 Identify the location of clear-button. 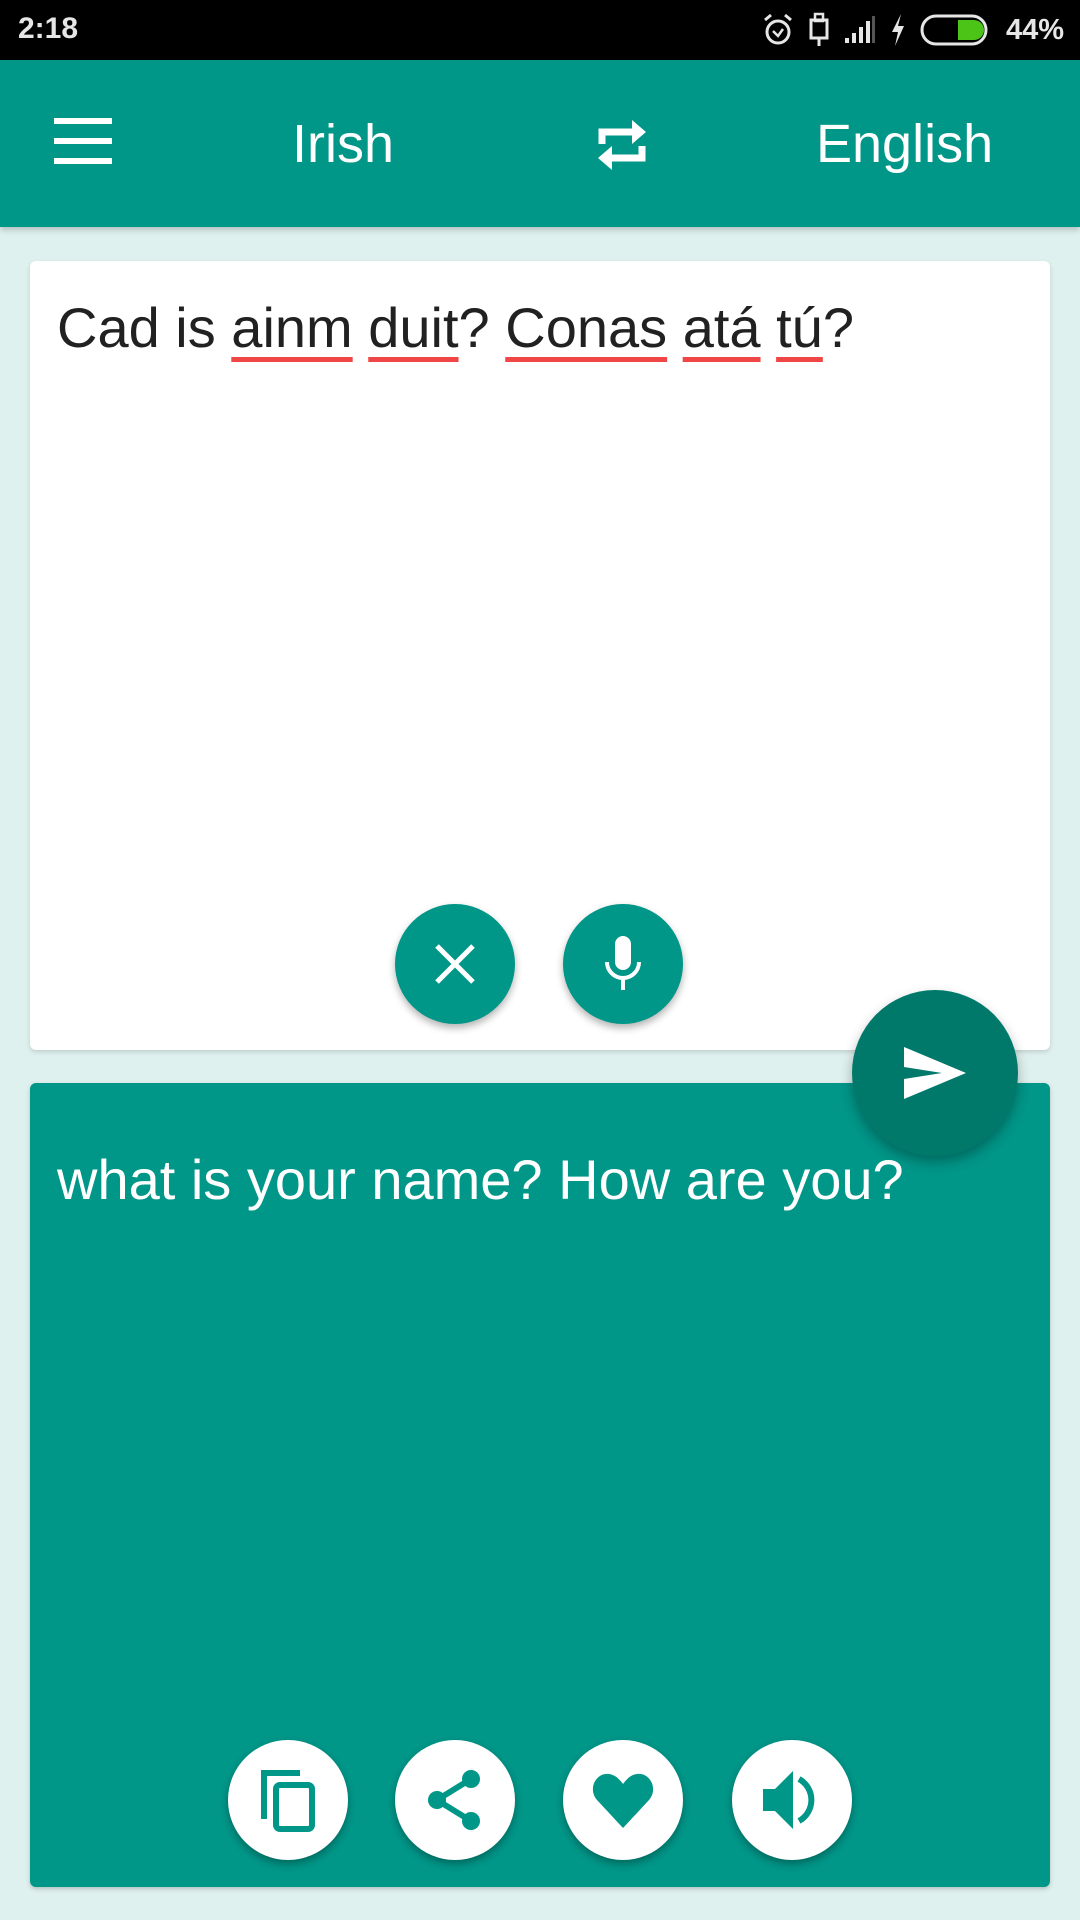
(455, 964).